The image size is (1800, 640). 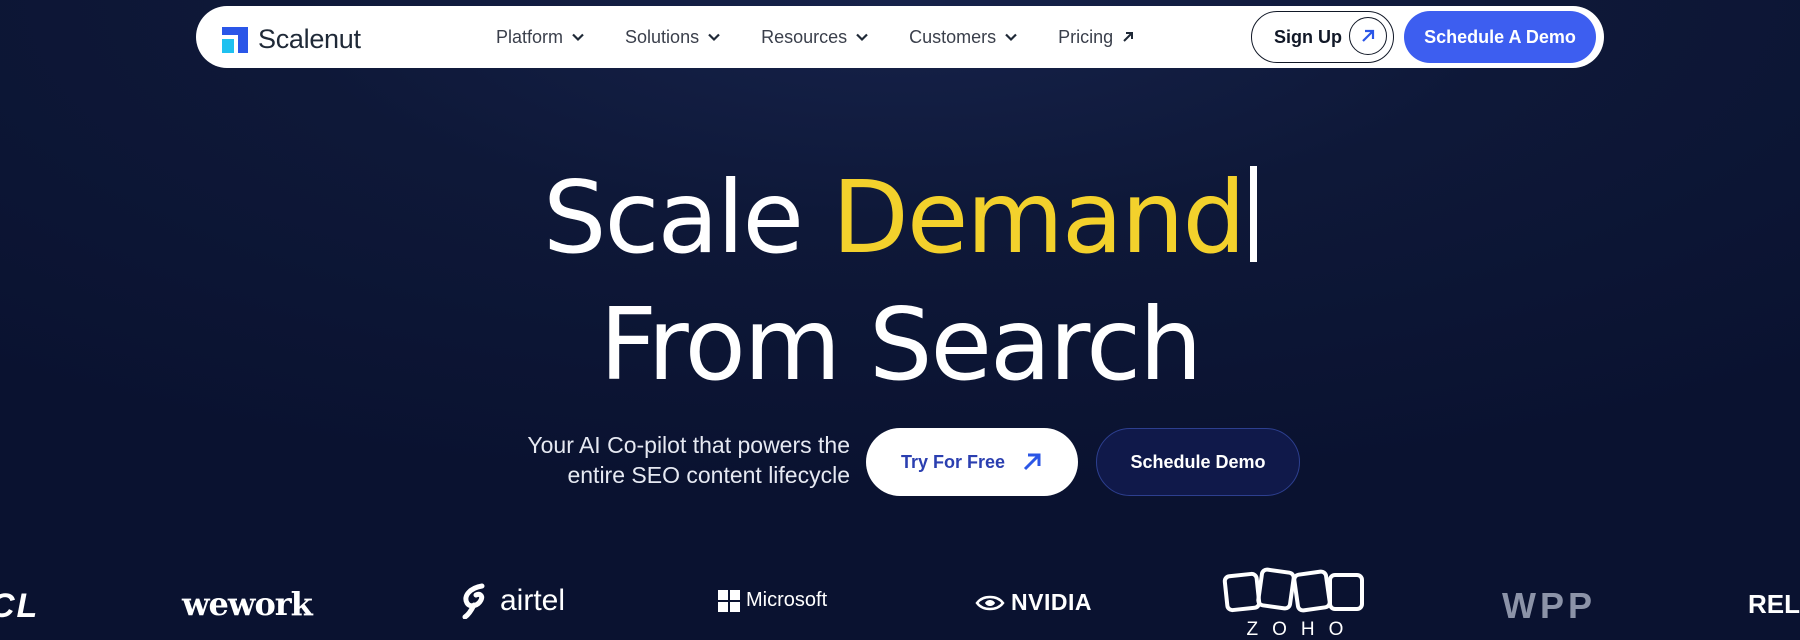 I want to click on hero-subtitle-line2: entire SEO content lifecycle, so click(x=708, y=475).